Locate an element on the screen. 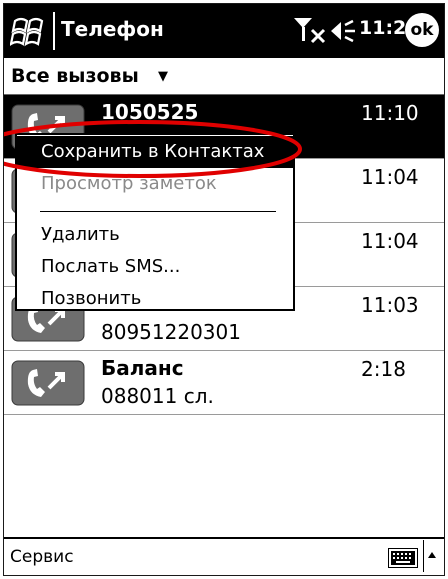  tools-menu: Сервис is located at coordinates (42, 557).